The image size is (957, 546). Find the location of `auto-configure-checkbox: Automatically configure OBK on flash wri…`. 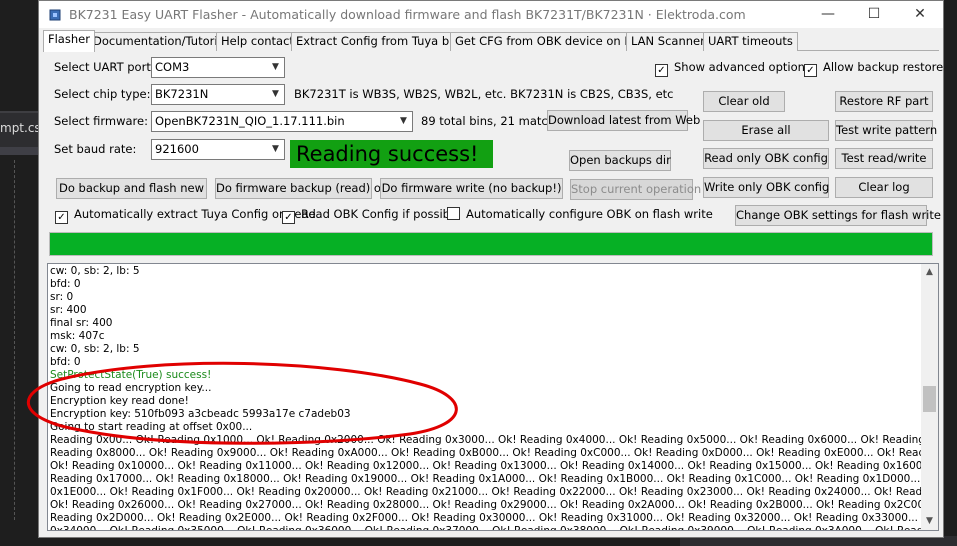

auto-configure-checkbox: Automatically configure OBK on flash wri… is located at coordinates (580, 214).